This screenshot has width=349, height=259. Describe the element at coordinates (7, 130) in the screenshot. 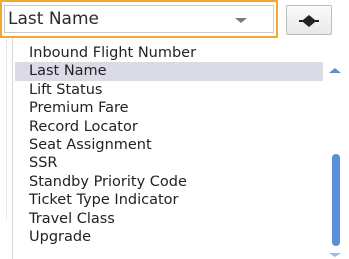

I see `divider` at that location.